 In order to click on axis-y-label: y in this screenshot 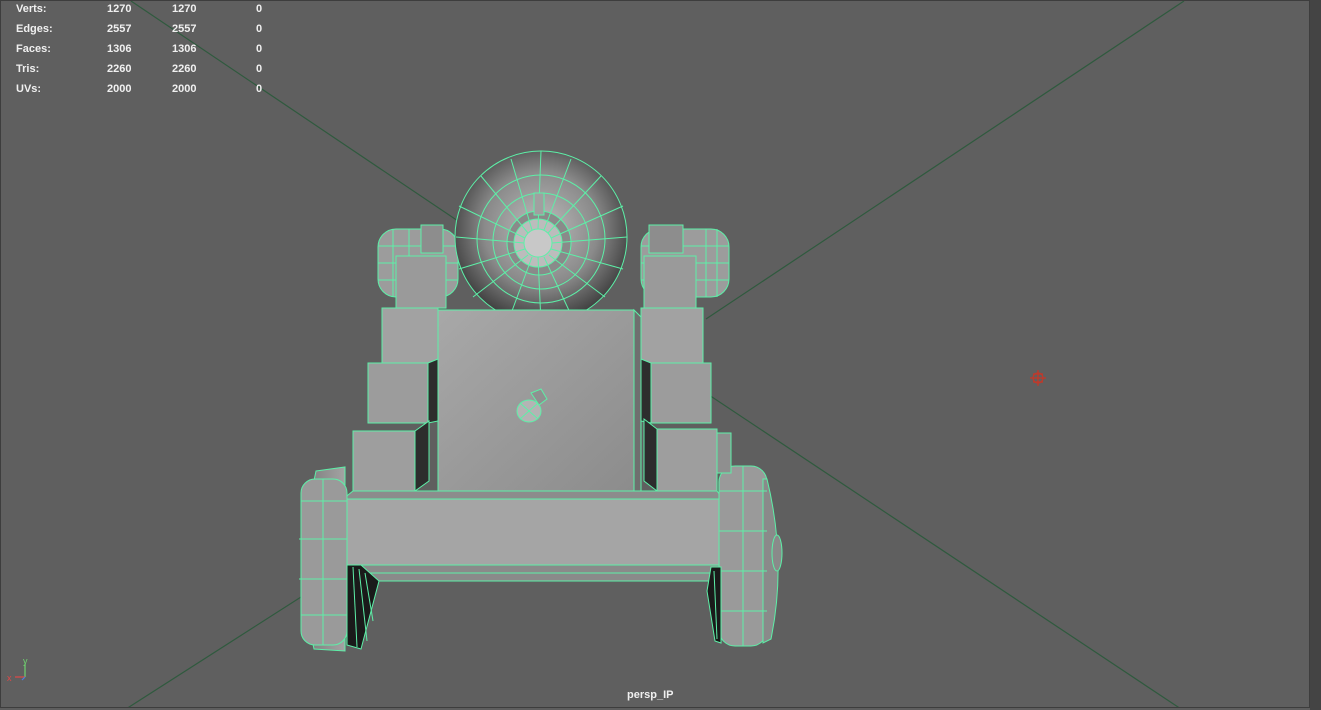, I will do `click(25, 661)`.